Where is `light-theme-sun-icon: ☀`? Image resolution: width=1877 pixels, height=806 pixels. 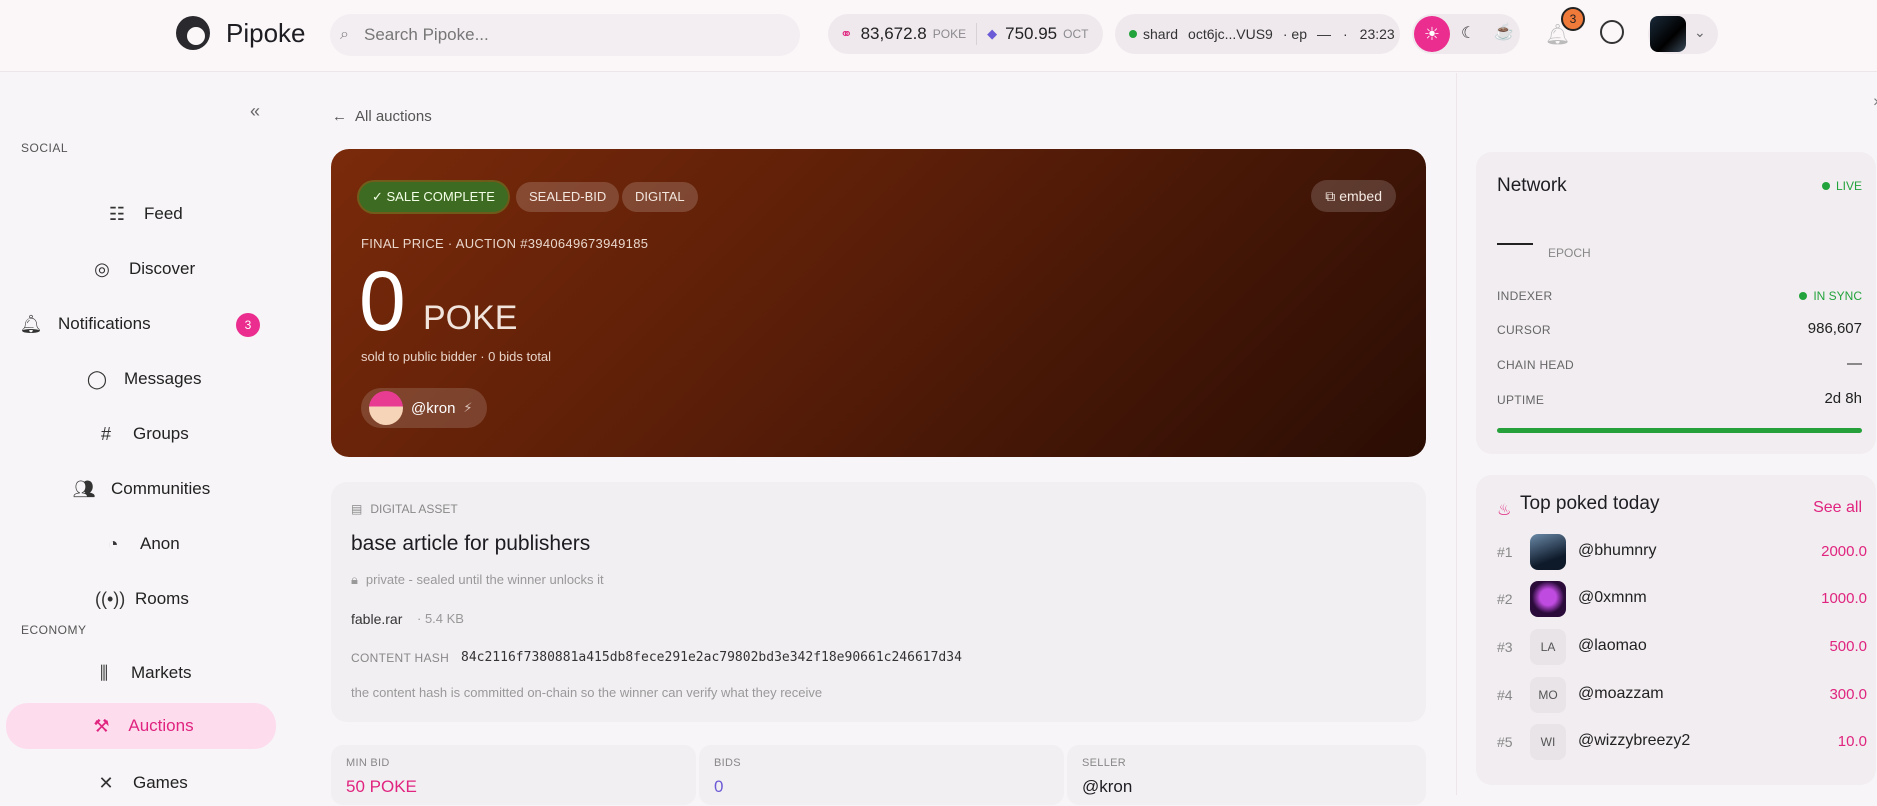 light-theme-sun-icon: ☀ is located at coordinates (1432, 34).